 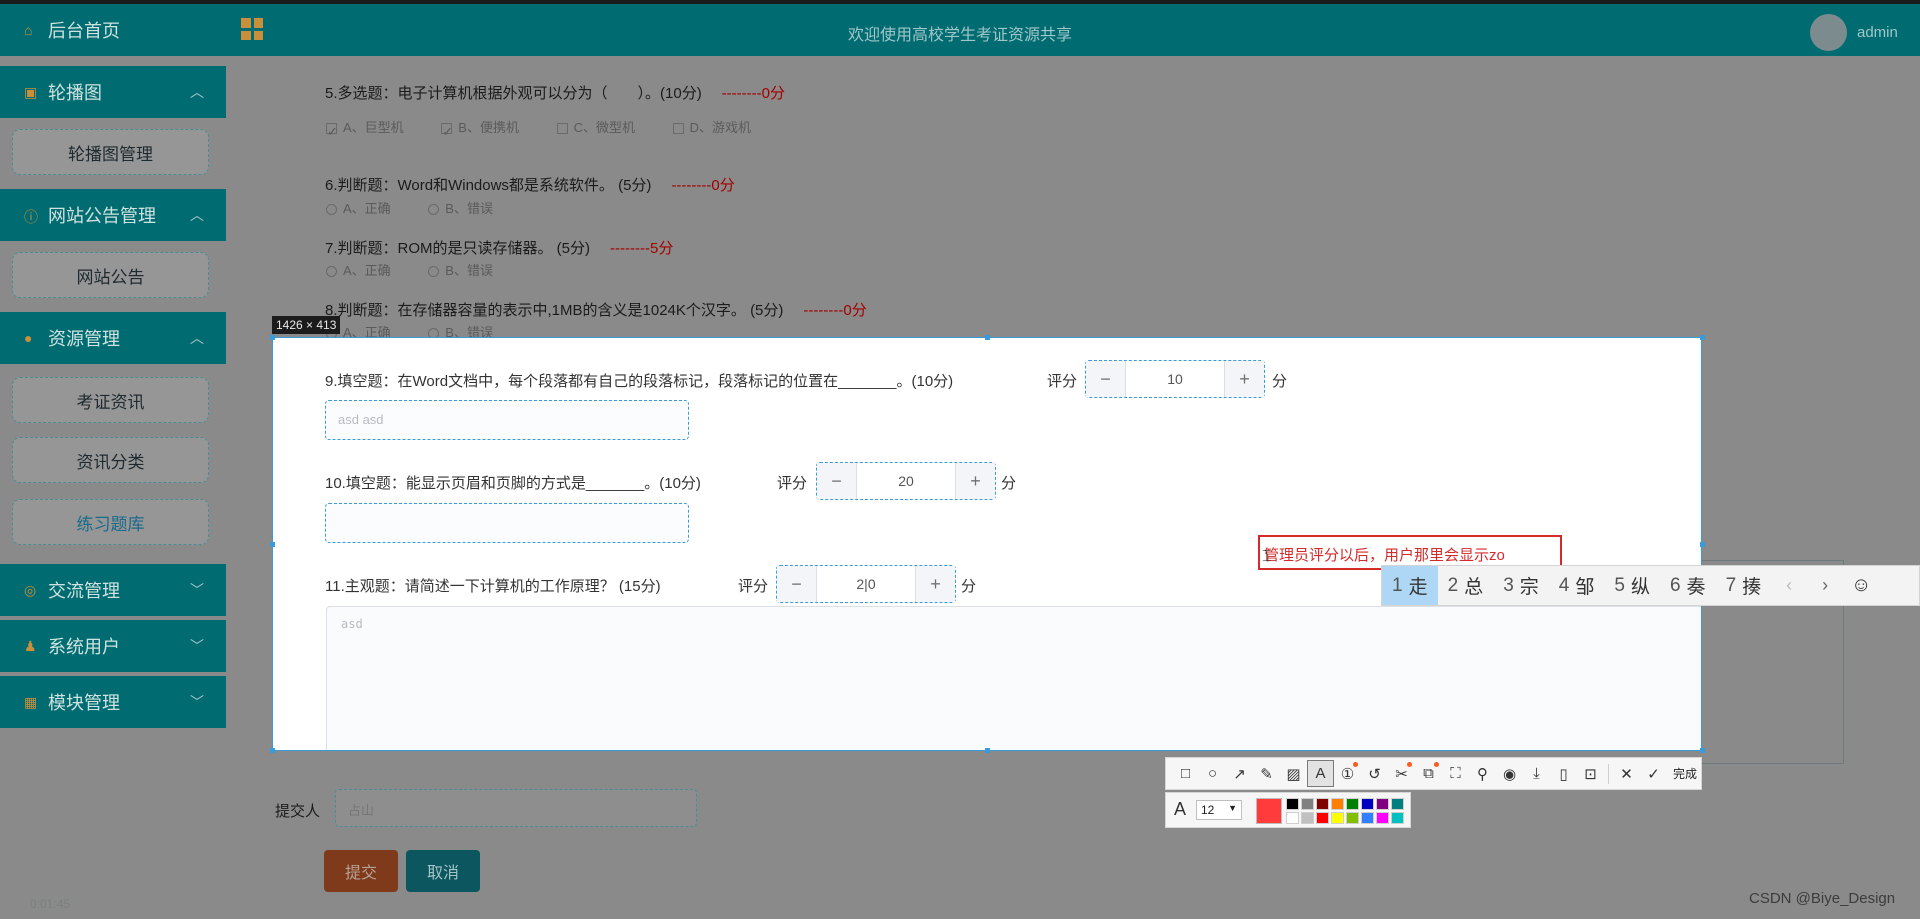 What do you see at coordinates (1688, 585) in the screenshot?
I see `ime-candidate: 6奏` at bounding box center [1688, 585].